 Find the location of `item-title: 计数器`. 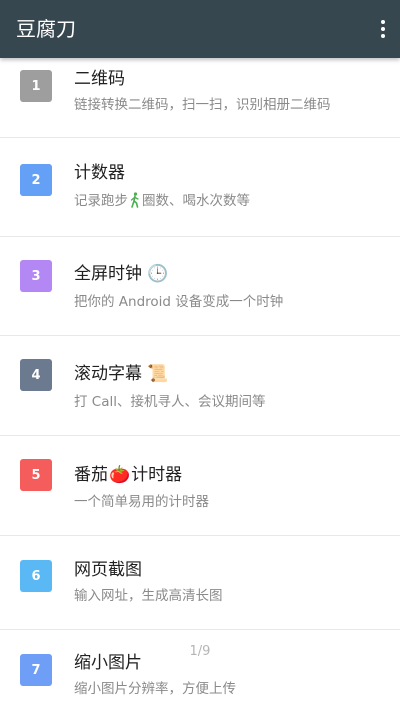

item-title: 计数器 is located at coordinates (99, 173).